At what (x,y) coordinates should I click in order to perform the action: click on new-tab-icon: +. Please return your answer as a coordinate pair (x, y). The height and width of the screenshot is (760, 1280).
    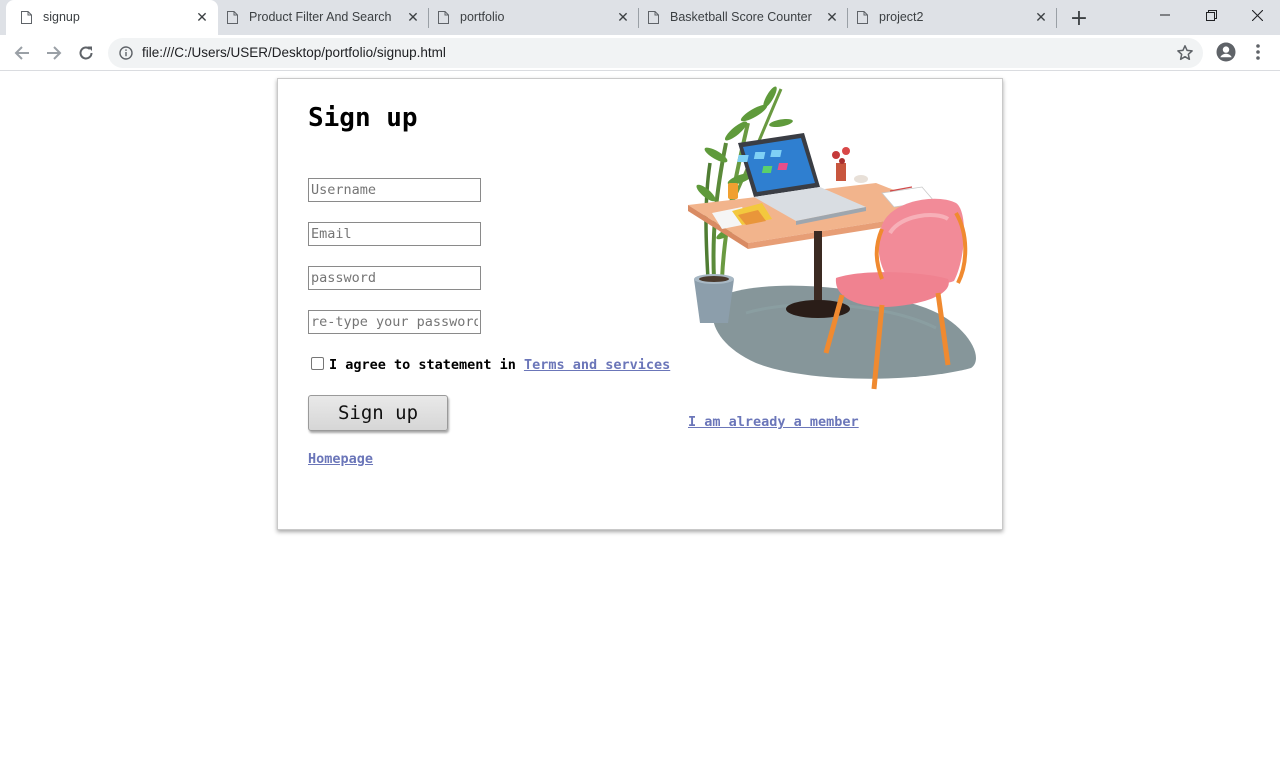
    Looking at the image, I should click on (1079, 18).